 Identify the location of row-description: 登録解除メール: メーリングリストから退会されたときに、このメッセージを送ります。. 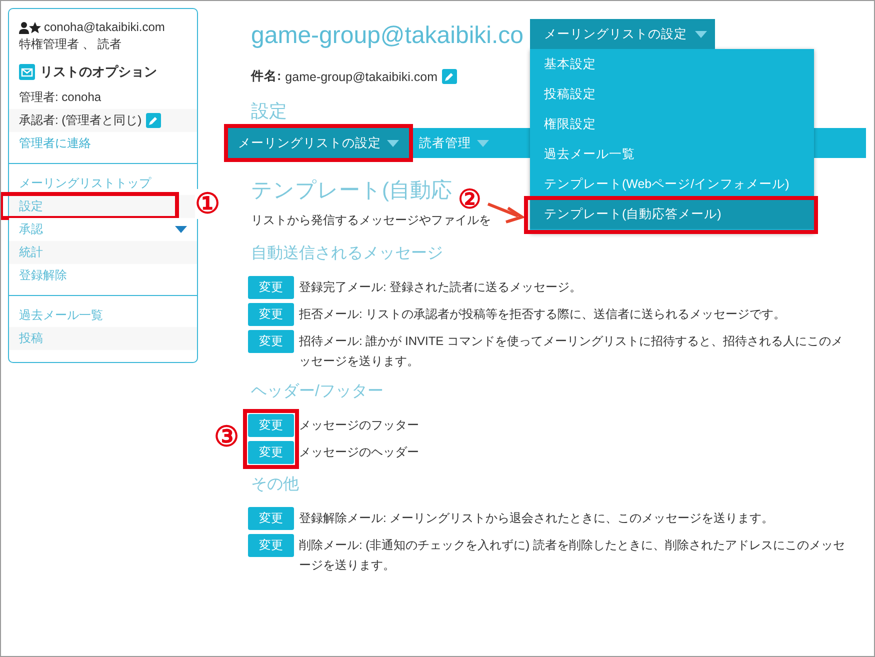
(536, 518).